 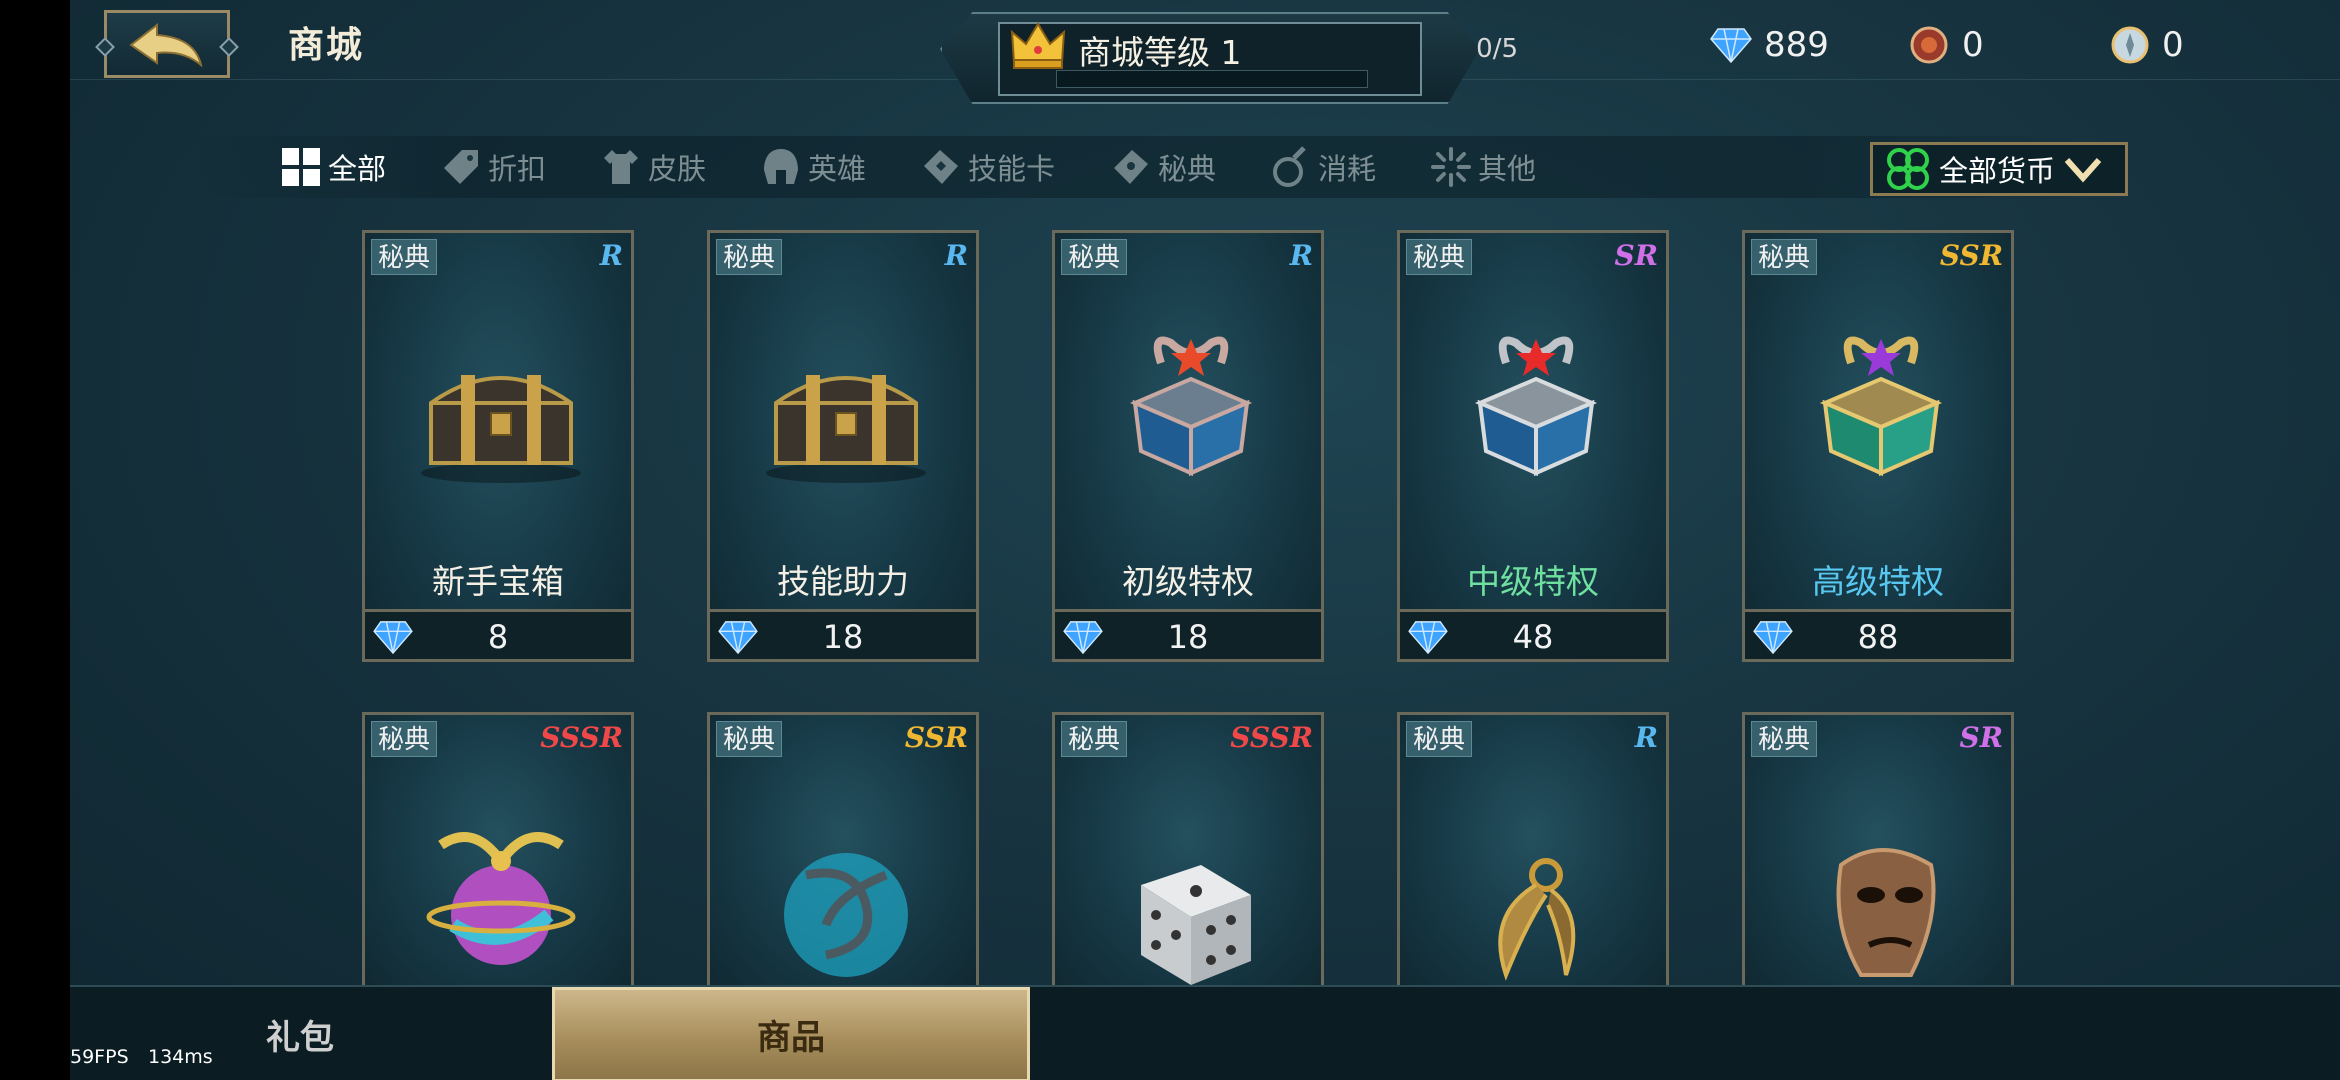 What do you see at coordinates (1908, 169) in the screenshot?
I see `clover-icon` at bounding box center [1908, 169].